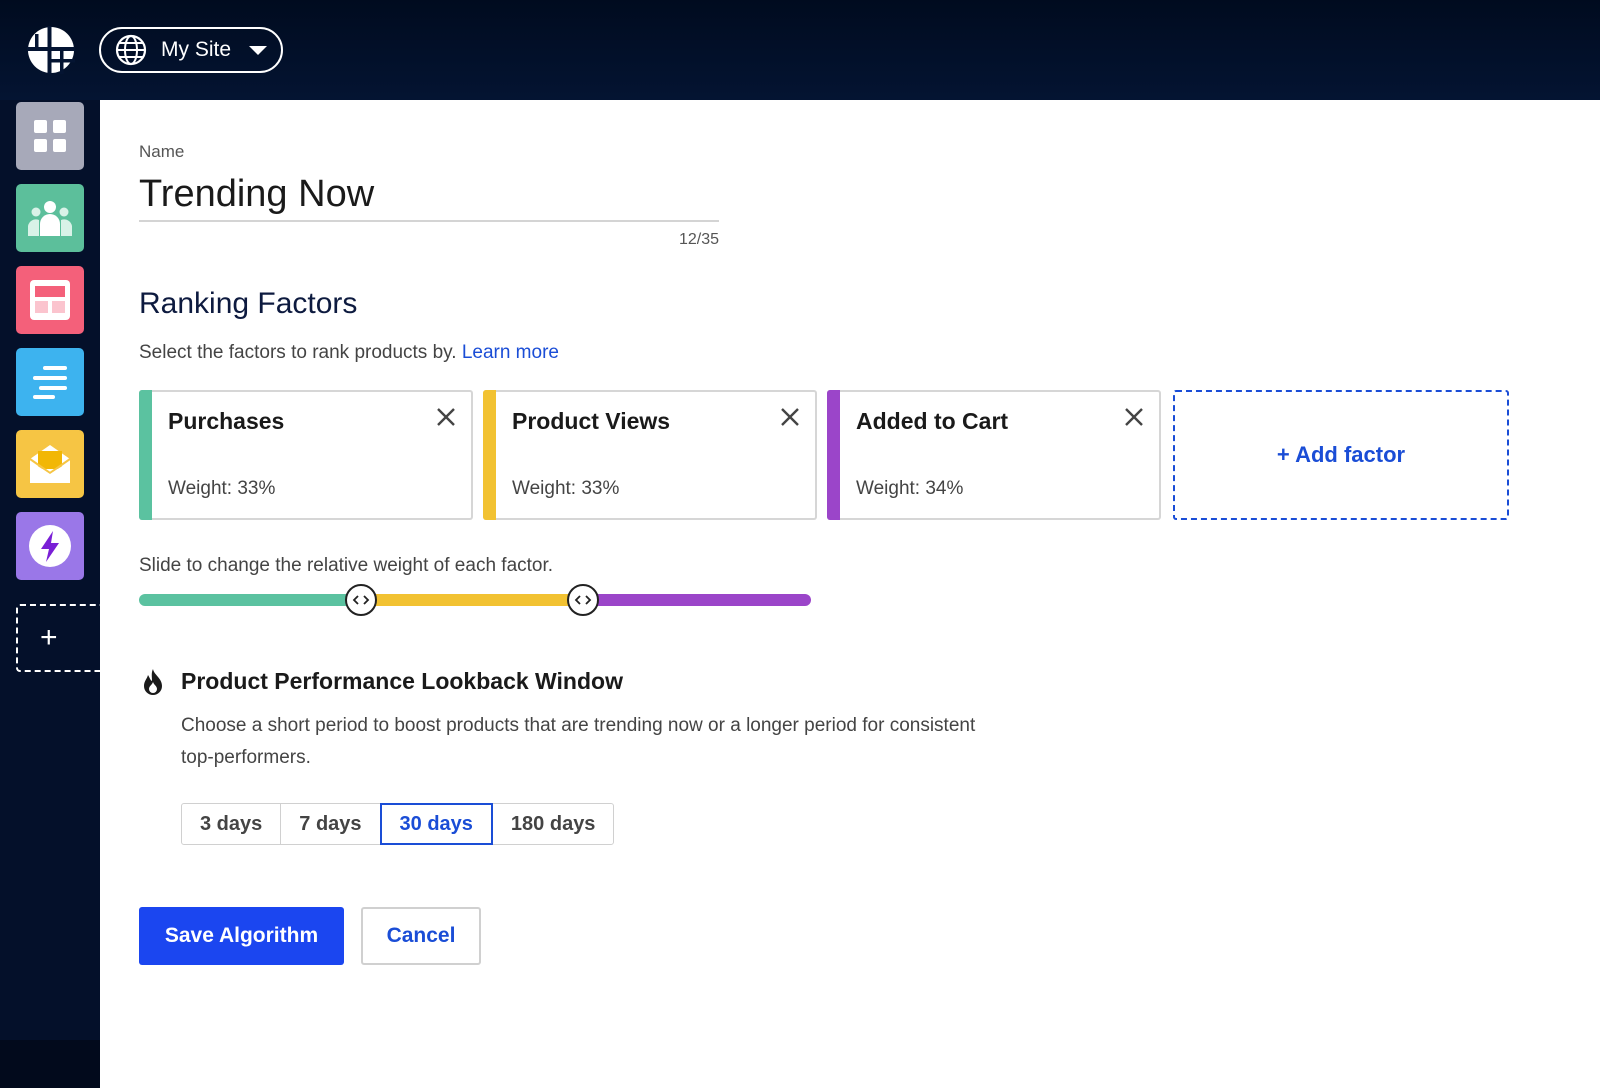 The height and width of the screenshot is (1088, 1600). I want to click on app-layouts, so click(50, 300).